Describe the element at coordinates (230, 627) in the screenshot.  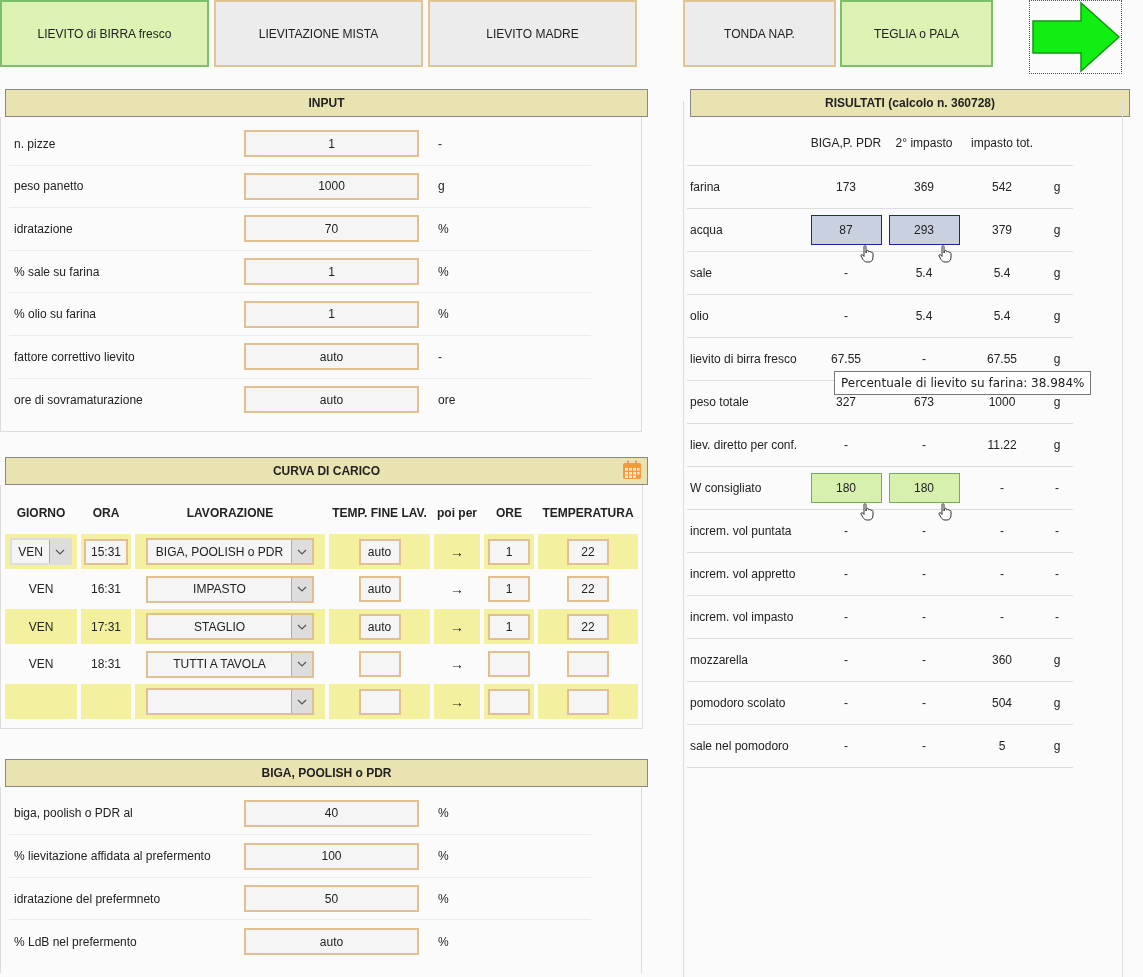
I see `step-select: STAGLIO` at that location.